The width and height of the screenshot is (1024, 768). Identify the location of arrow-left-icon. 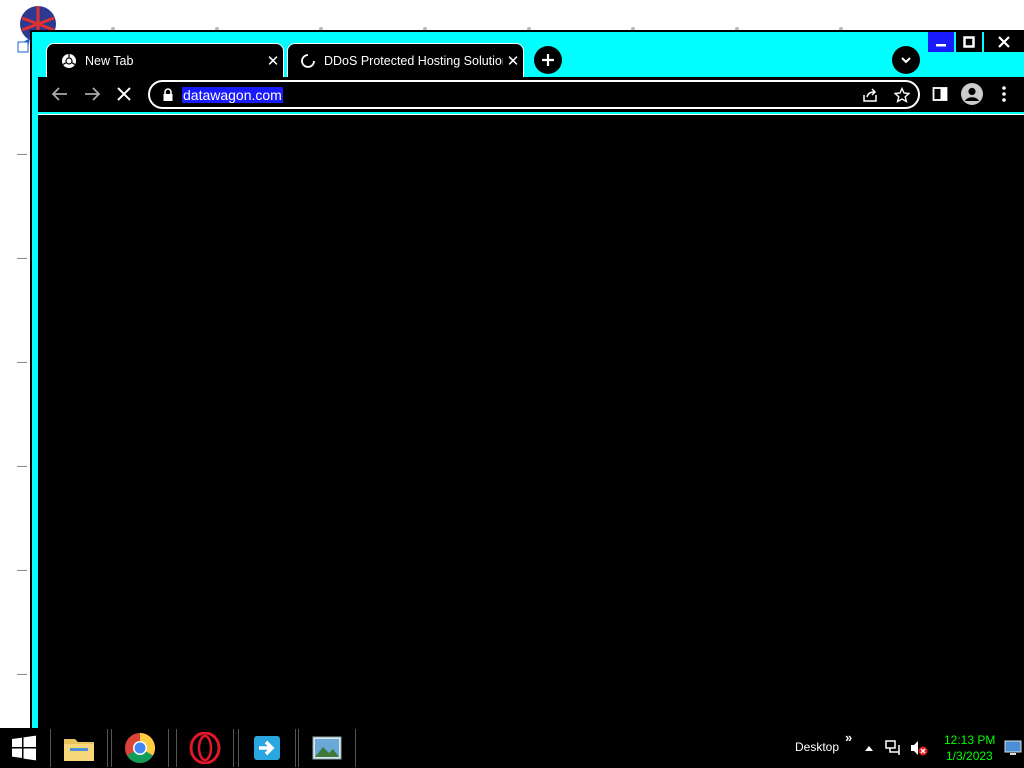
(59, 94).